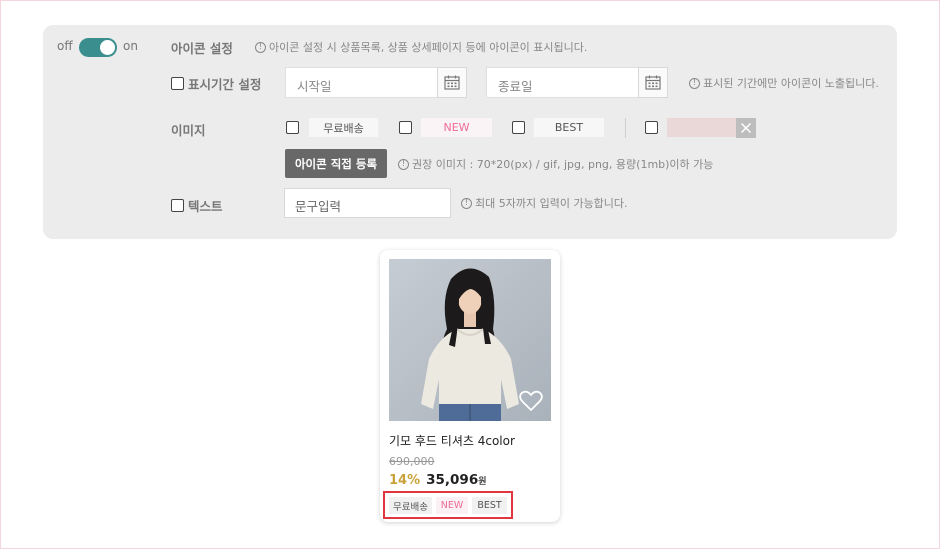 The image size is (940, 549). I want to click on text-hint-text: 최대 5자까지 입력이 가능합니다., so click(551, 203).